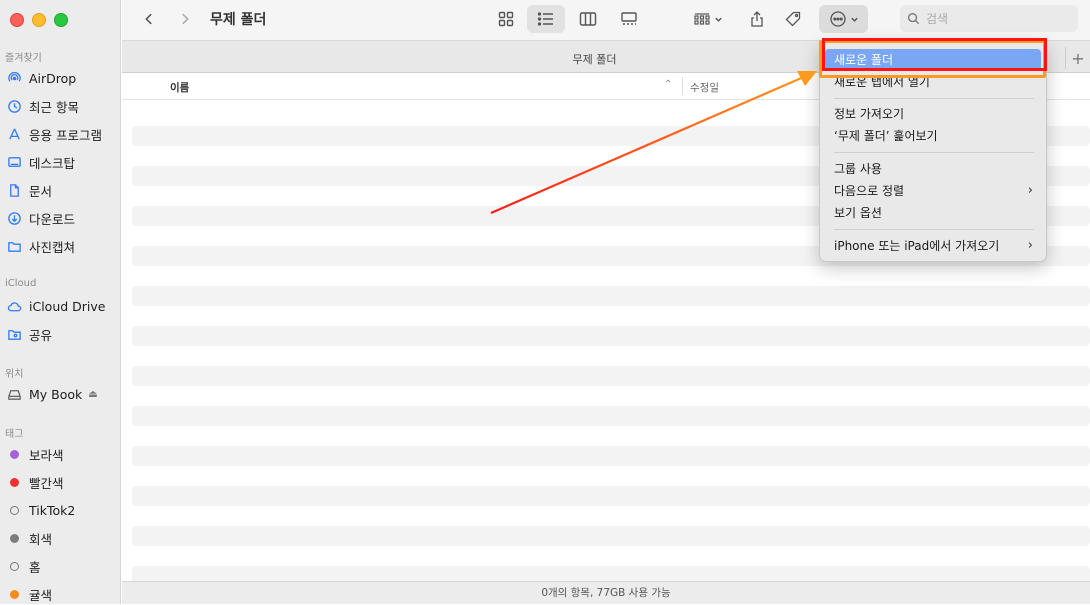  I want to click on sidebar-tag-red: 빨간색, so click(35, 482).